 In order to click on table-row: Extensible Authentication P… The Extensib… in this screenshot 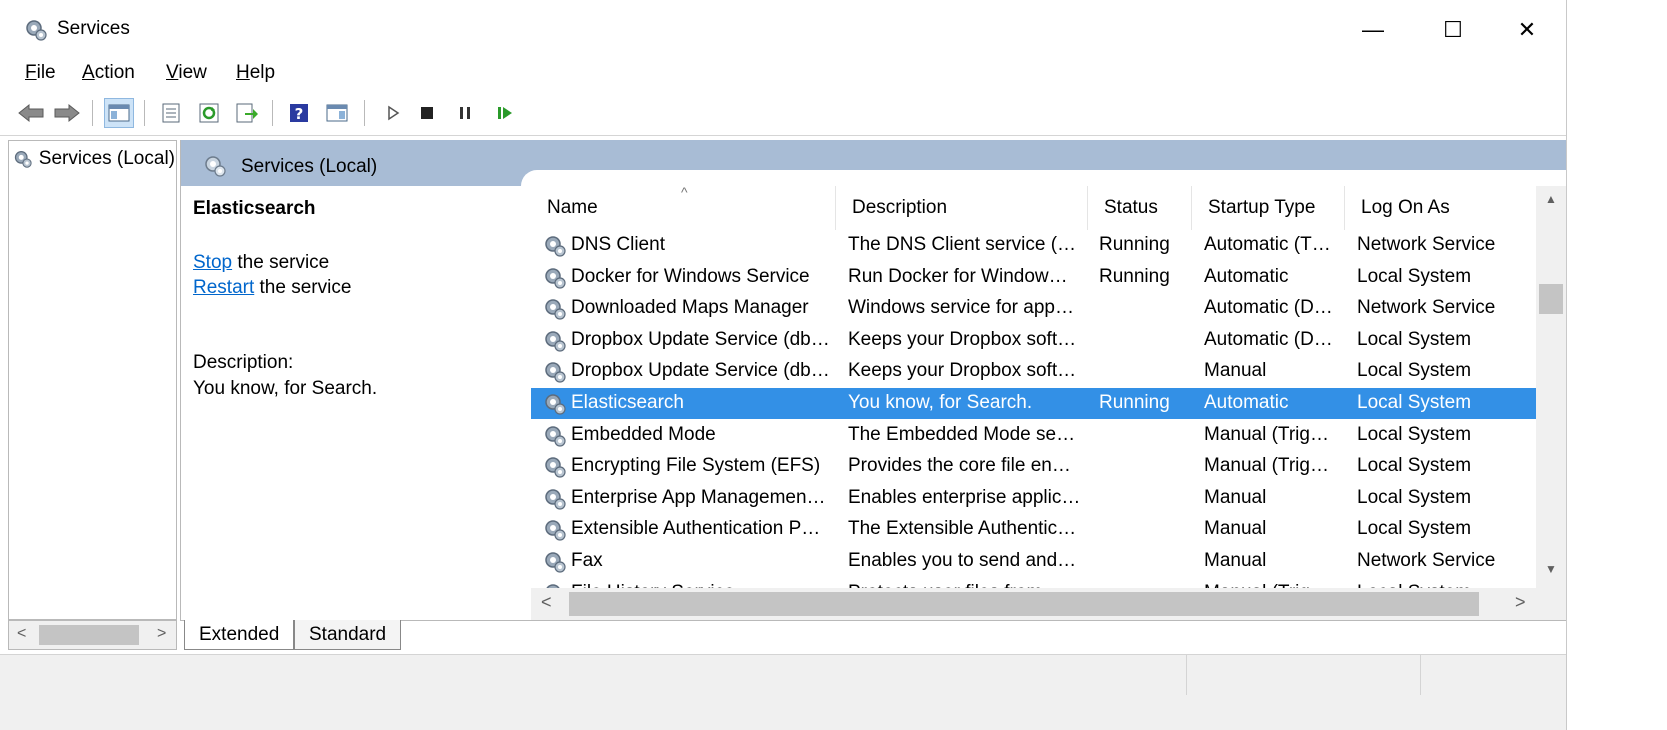, I will do `click(1033, 529)`.